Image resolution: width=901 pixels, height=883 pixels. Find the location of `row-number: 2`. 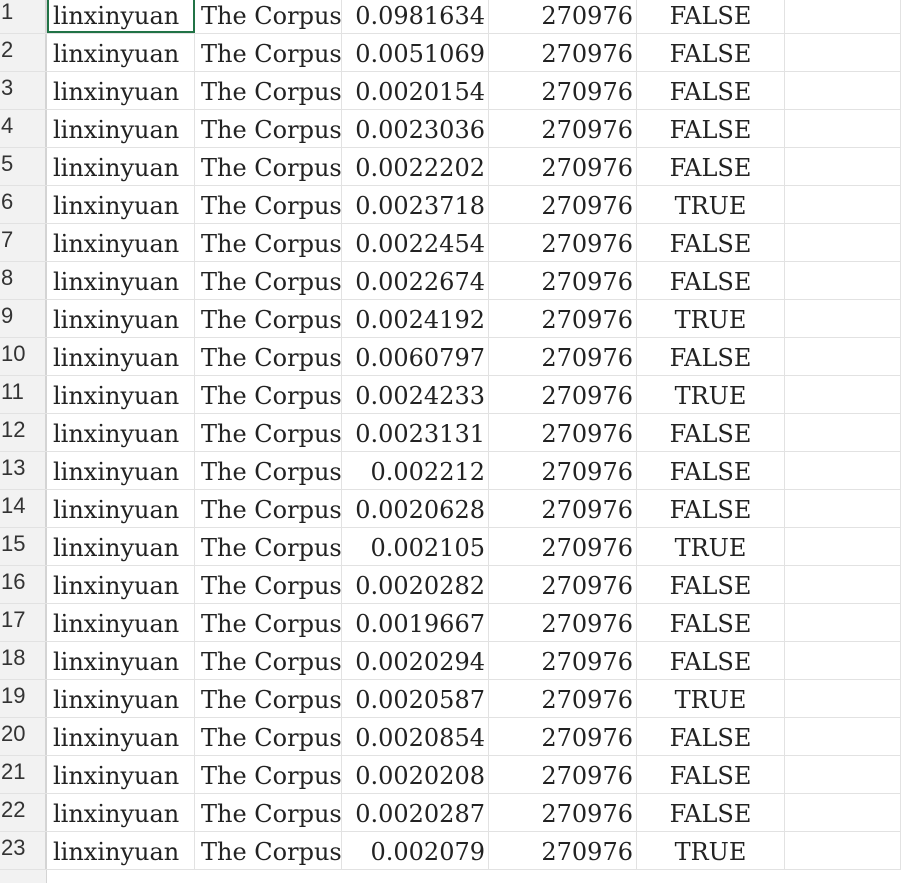

row-number: 2 is located at coordinates (23, 52).